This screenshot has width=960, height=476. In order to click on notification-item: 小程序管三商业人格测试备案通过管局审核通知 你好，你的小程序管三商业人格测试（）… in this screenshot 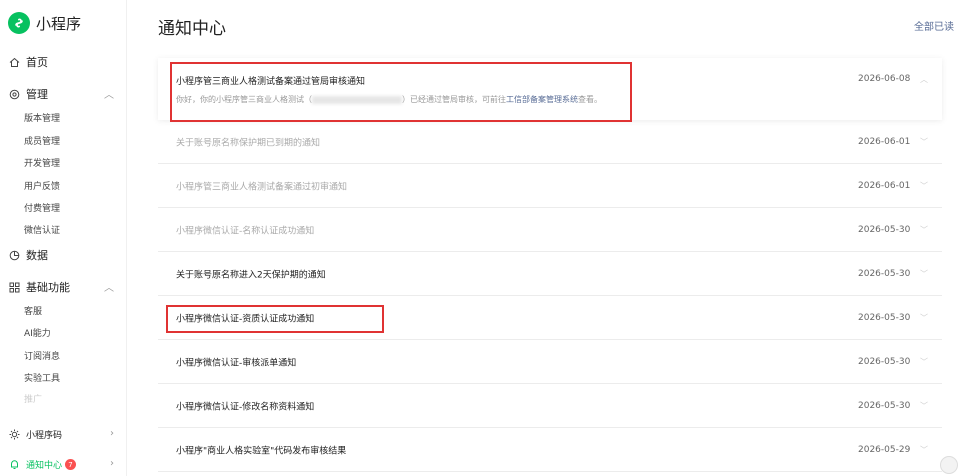, I will do `click(550, 89)`.